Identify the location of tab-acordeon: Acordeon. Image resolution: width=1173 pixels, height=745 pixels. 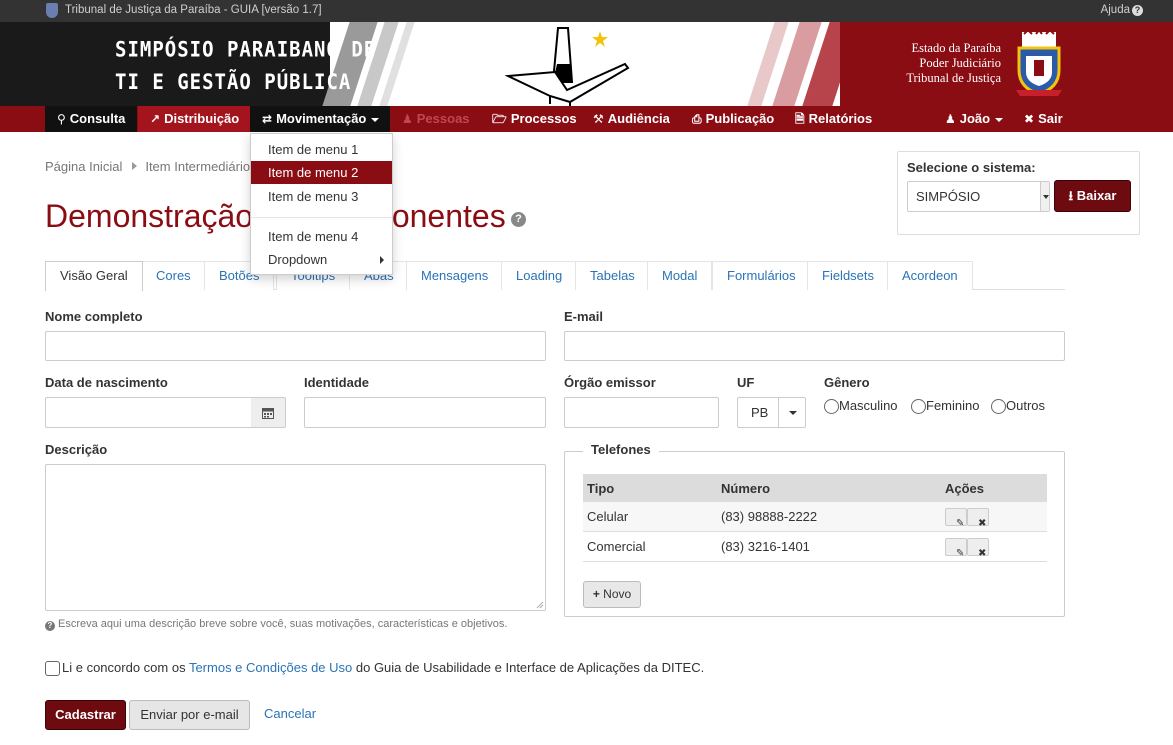
(930, 275).